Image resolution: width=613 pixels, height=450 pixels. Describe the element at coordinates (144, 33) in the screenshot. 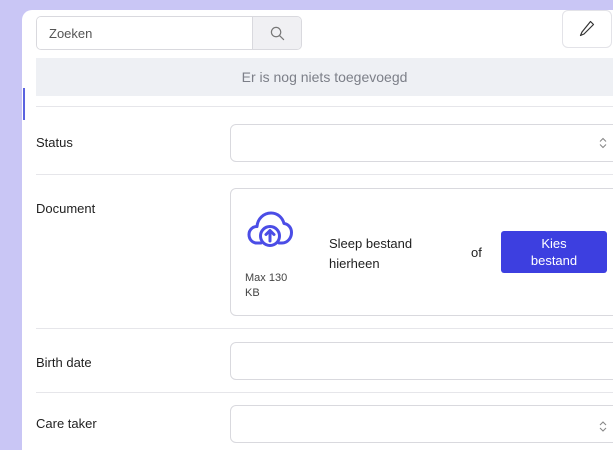

I see `search-input` at that location.